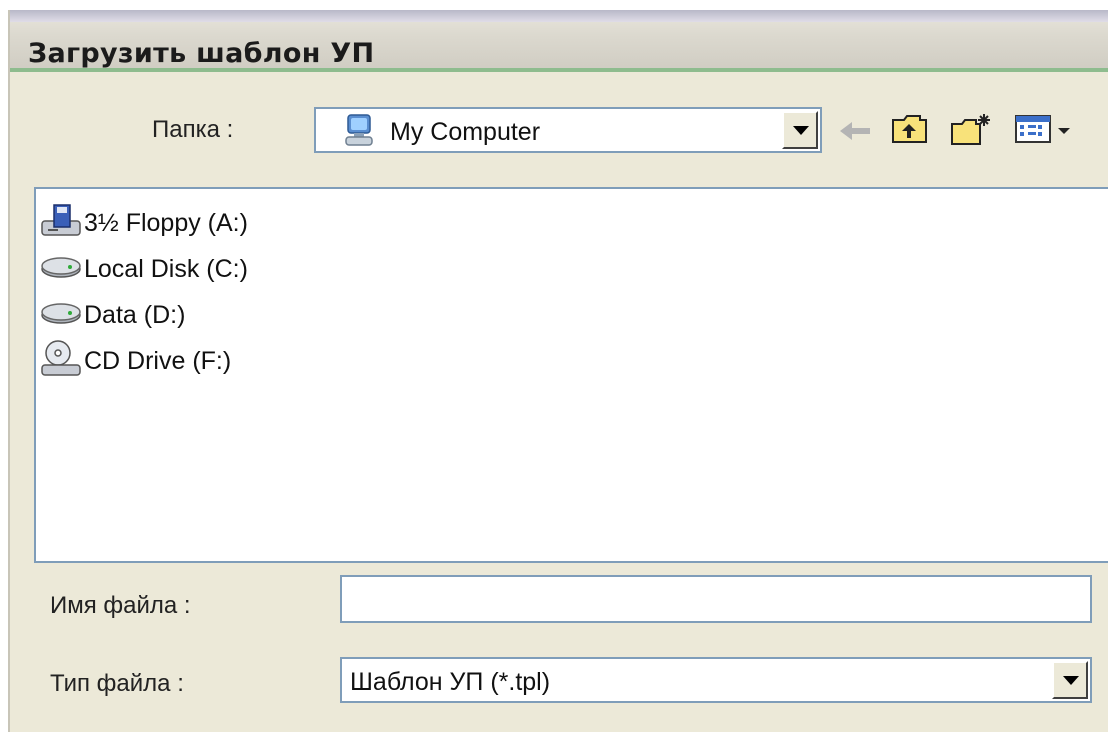 The height and width of the screenshot is (732, 1108). What do you see at coordinates (568, 130) in the screenshot?
I see `folder-combo: My Computer` at bounding box center [568, 130].